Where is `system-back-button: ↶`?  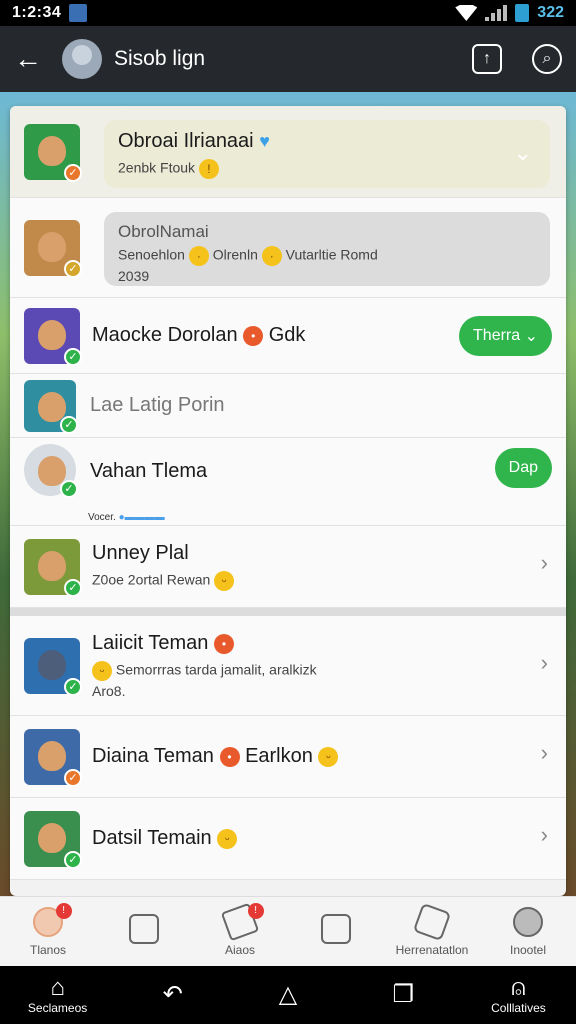
system-back-button: ↶ is located at coordinates (172, 995).